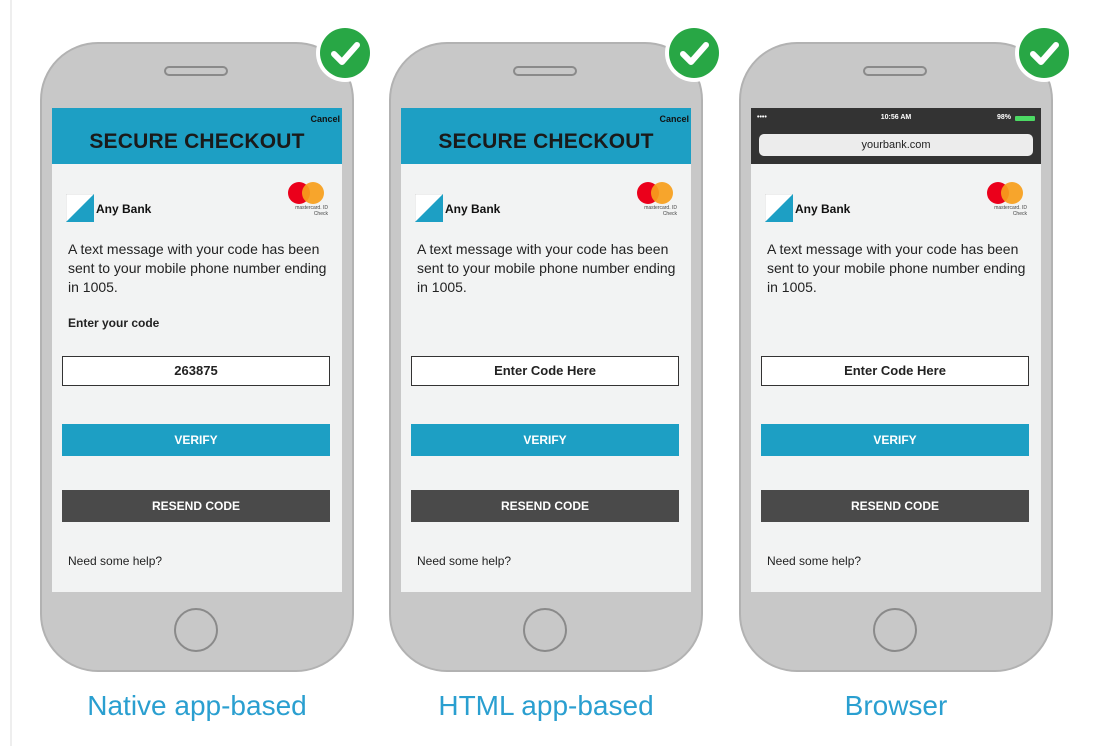 Image resolution: width=1111 pixels, height=746 pixels. I want to click on caption-native-app: Native app-based, so click(197, 705).